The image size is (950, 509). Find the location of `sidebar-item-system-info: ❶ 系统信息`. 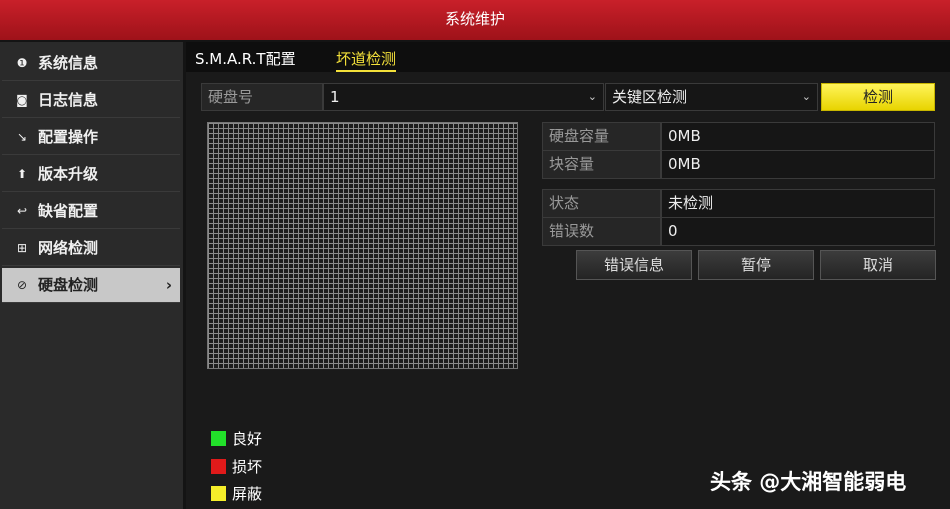

sidebar-item-system-info: ❶ 系统信息 is located at coordinates (91, 63).